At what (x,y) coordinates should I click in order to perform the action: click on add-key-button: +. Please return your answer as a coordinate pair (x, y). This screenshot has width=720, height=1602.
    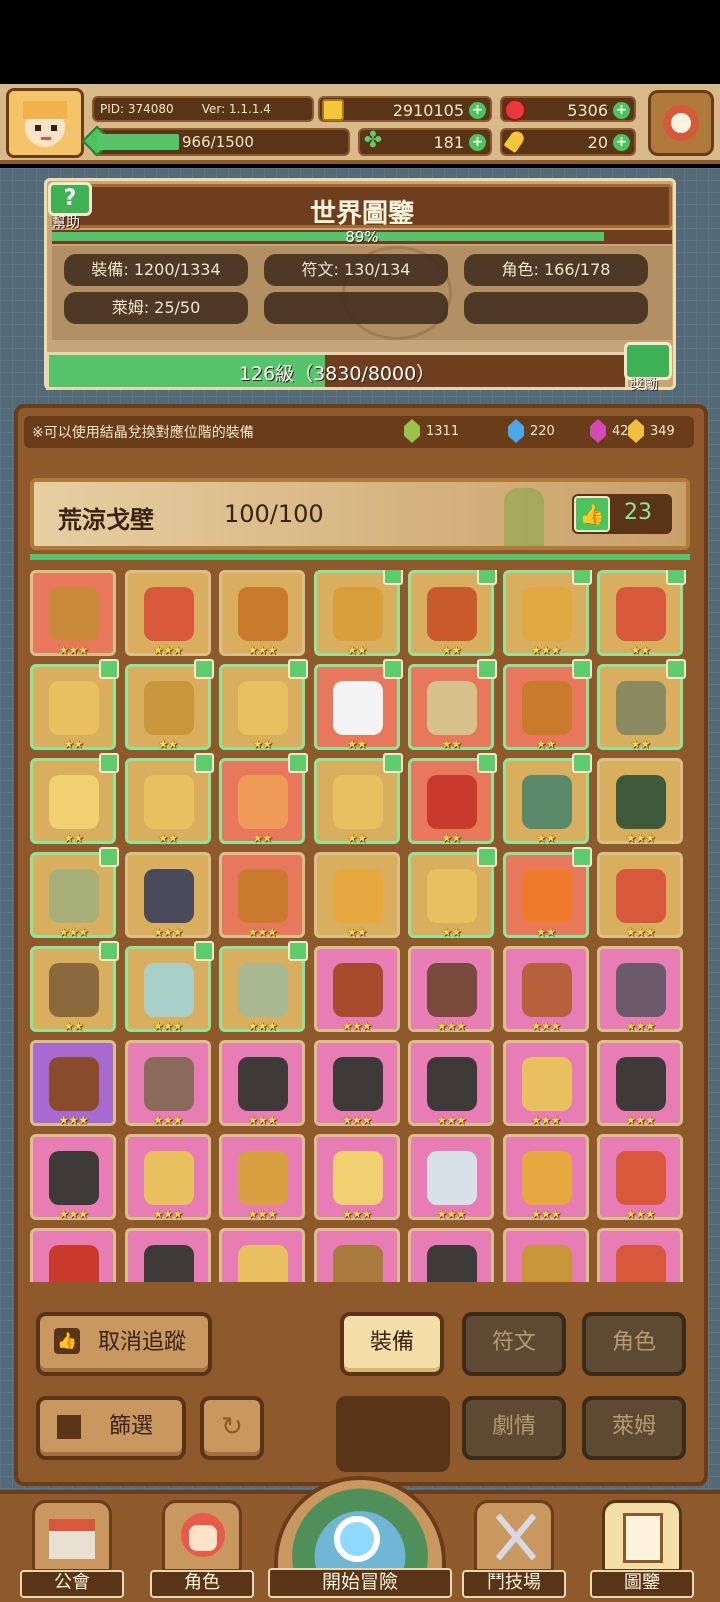
    Looking at the image, I should click on (621, 142).